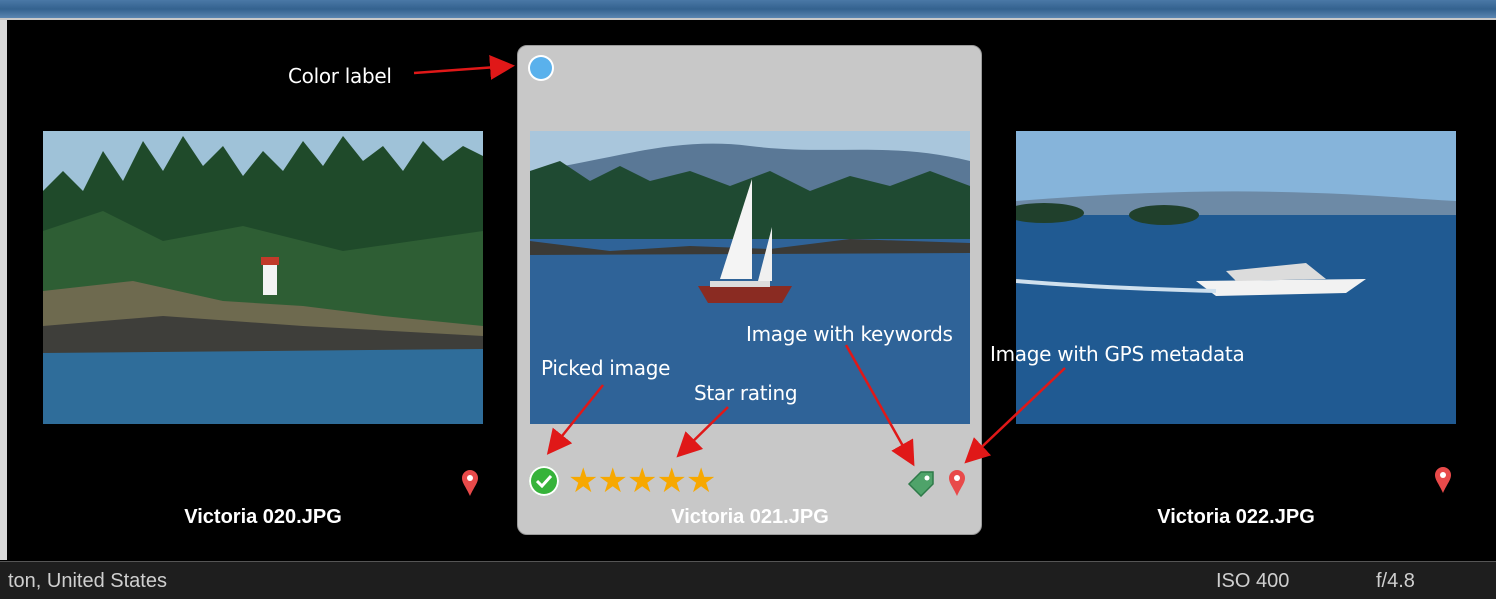  I want to click on star-rating: ★★★★★, so click(642, 481).